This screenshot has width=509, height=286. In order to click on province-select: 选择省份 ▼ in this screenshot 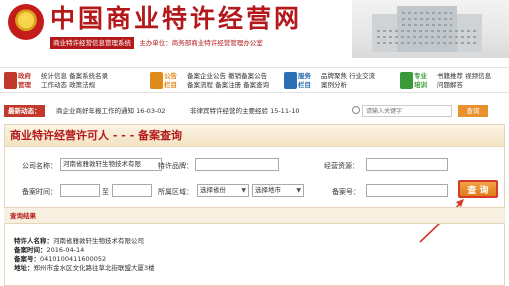, I will do `click(223, 190)`.